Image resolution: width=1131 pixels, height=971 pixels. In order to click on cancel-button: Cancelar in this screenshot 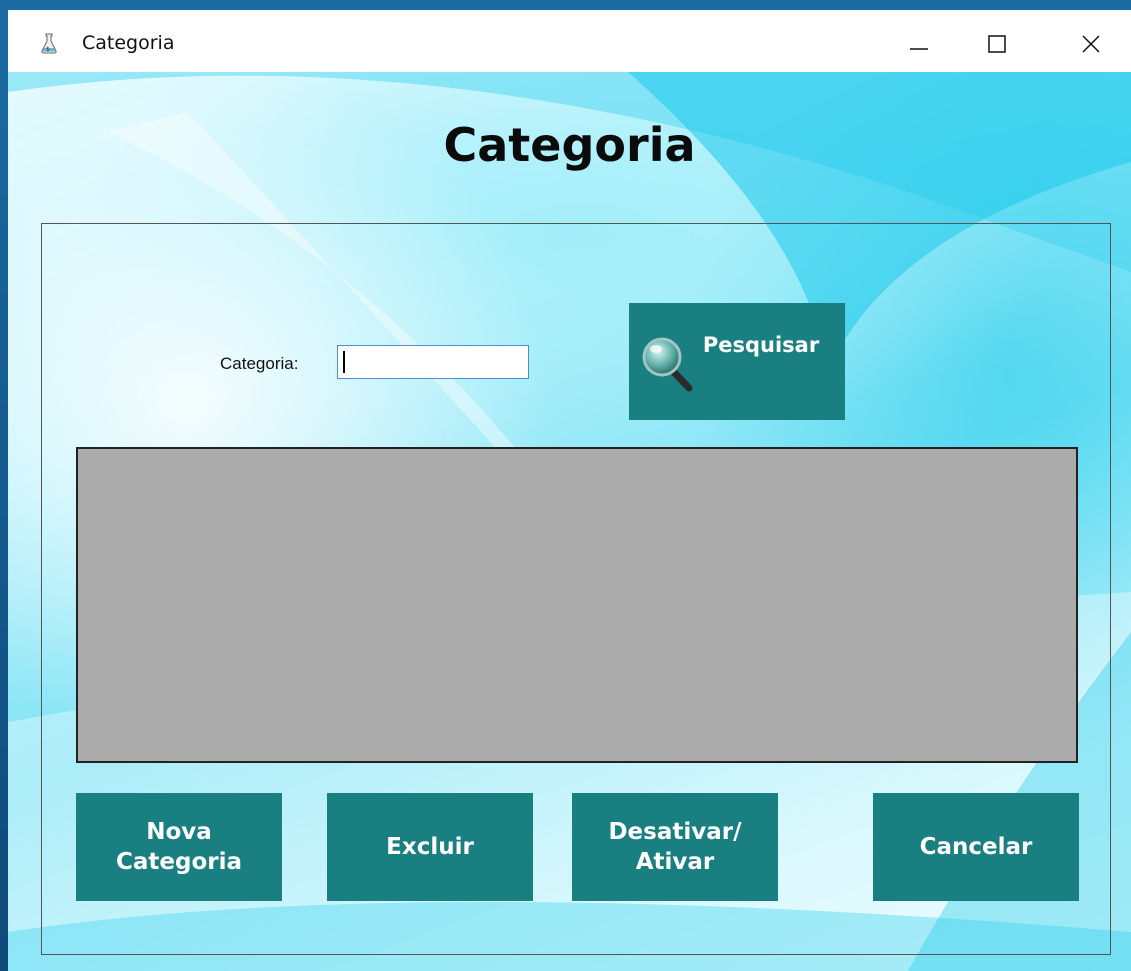, I will do `click(976, 847)`.